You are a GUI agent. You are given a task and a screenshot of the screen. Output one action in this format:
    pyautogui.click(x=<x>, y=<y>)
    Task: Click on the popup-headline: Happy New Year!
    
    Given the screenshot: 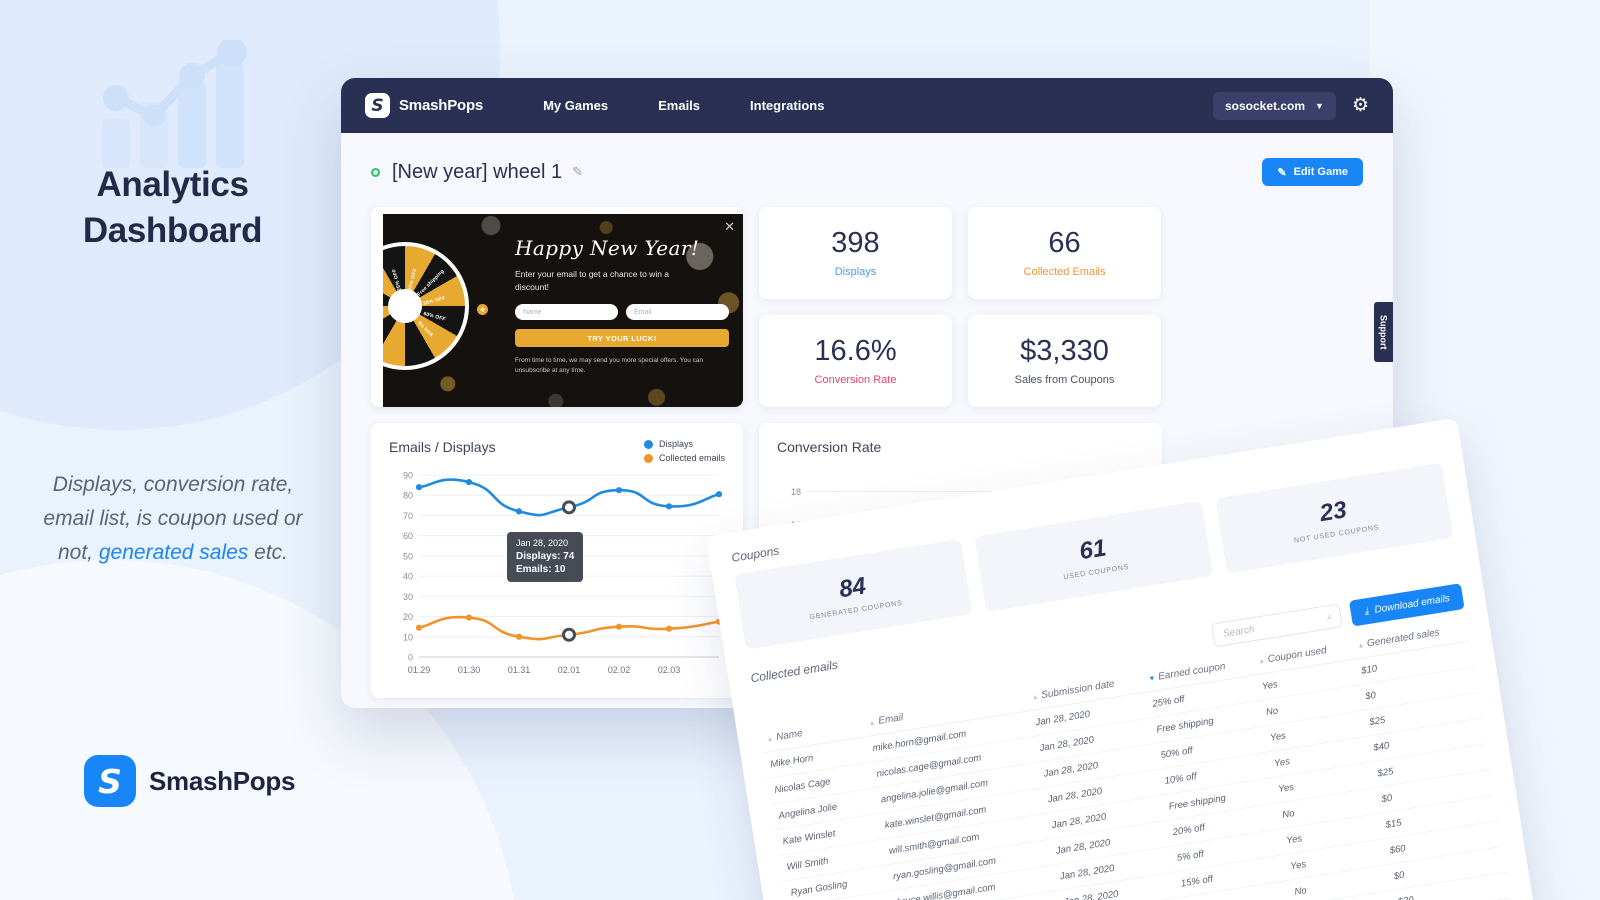 What is the action you would take?
    pyautogui.click(x=607, y=248)
    